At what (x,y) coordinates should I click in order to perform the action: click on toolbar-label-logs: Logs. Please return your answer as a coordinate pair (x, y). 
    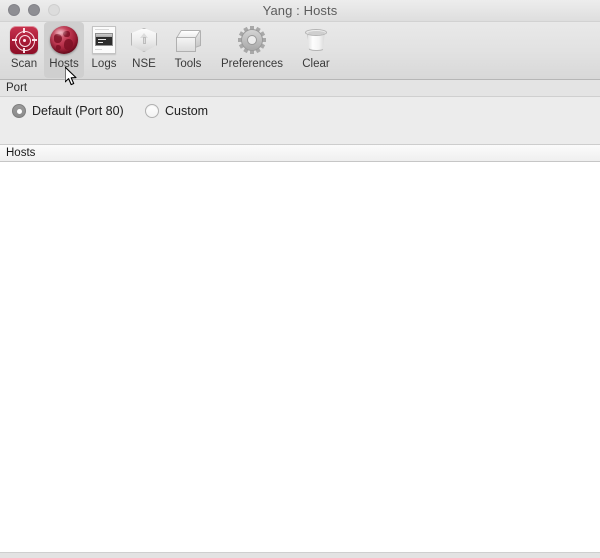
    Looking at the image, I should click on (104, 64).